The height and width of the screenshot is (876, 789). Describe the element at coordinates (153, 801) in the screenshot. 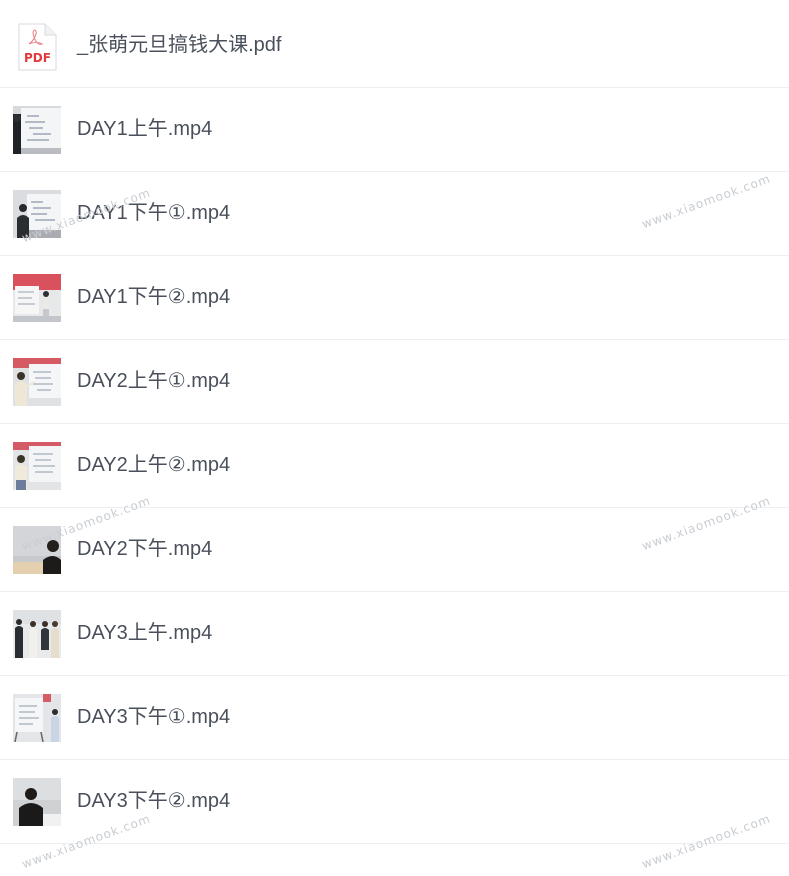

I see `file-name: DAY3下午②.mp4` at that location.